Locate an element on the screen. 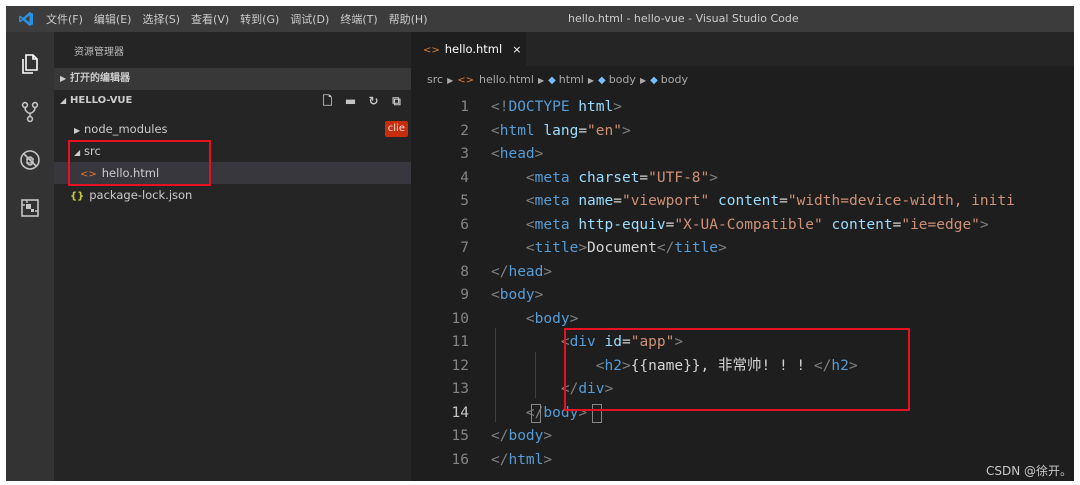 The image size is (1080, 485). workspace-section: ◢ HELLO-VUE 🗋 ▬ ↻ ⧉ is located at coordinates (232, 101).